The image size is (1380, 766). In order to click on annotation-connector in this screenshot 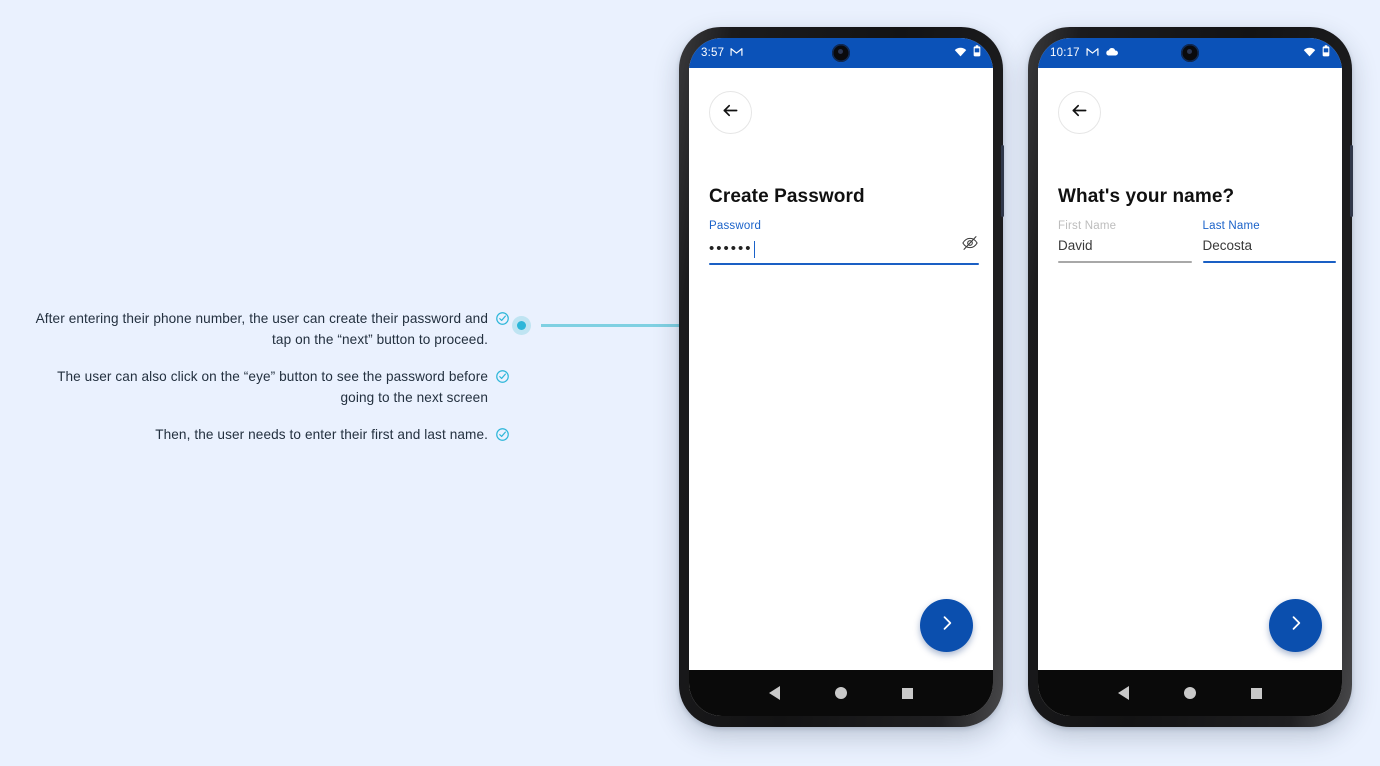, I will do `click(606, 325)`.